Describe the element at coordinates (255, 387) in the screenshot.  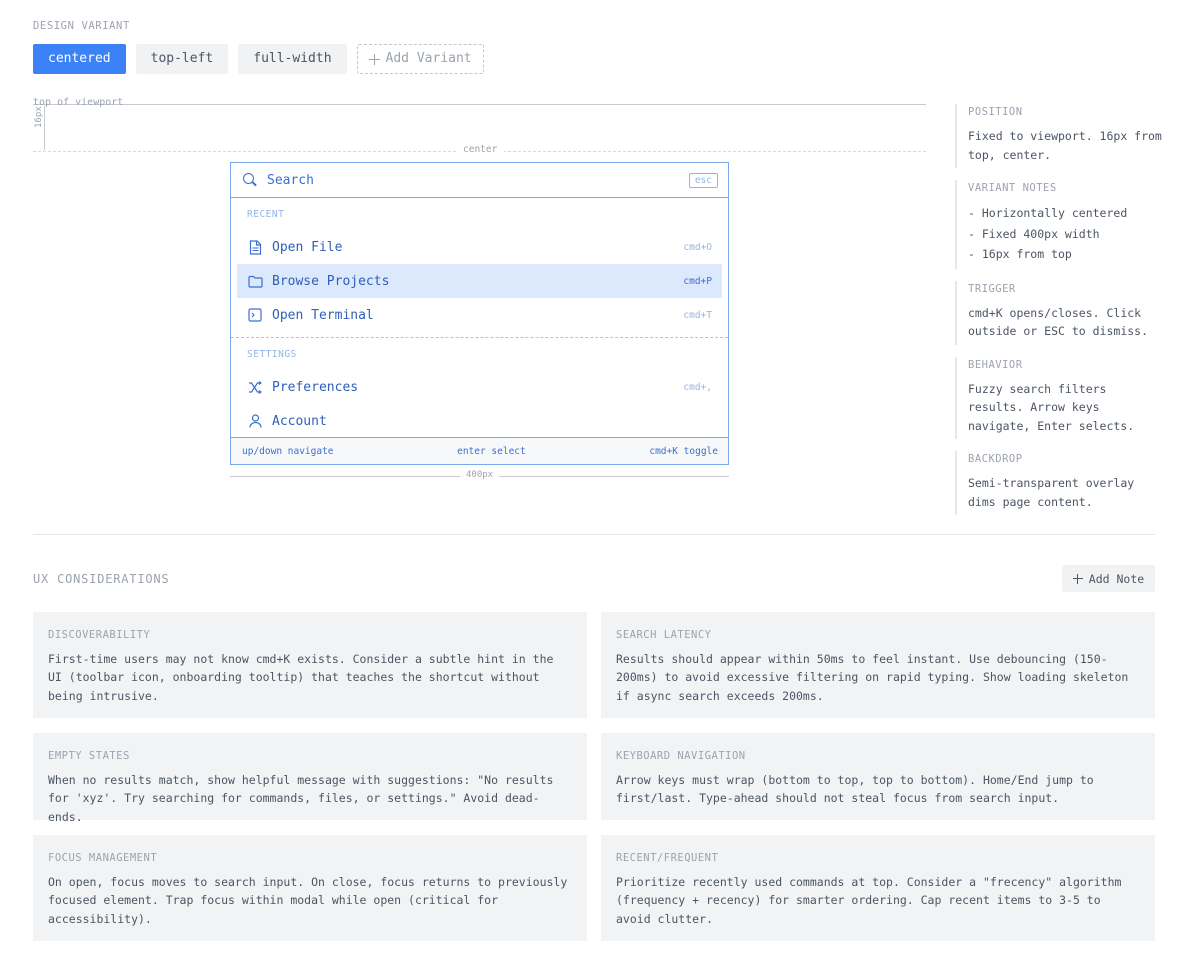
I see `shuffle-icon` at that location.